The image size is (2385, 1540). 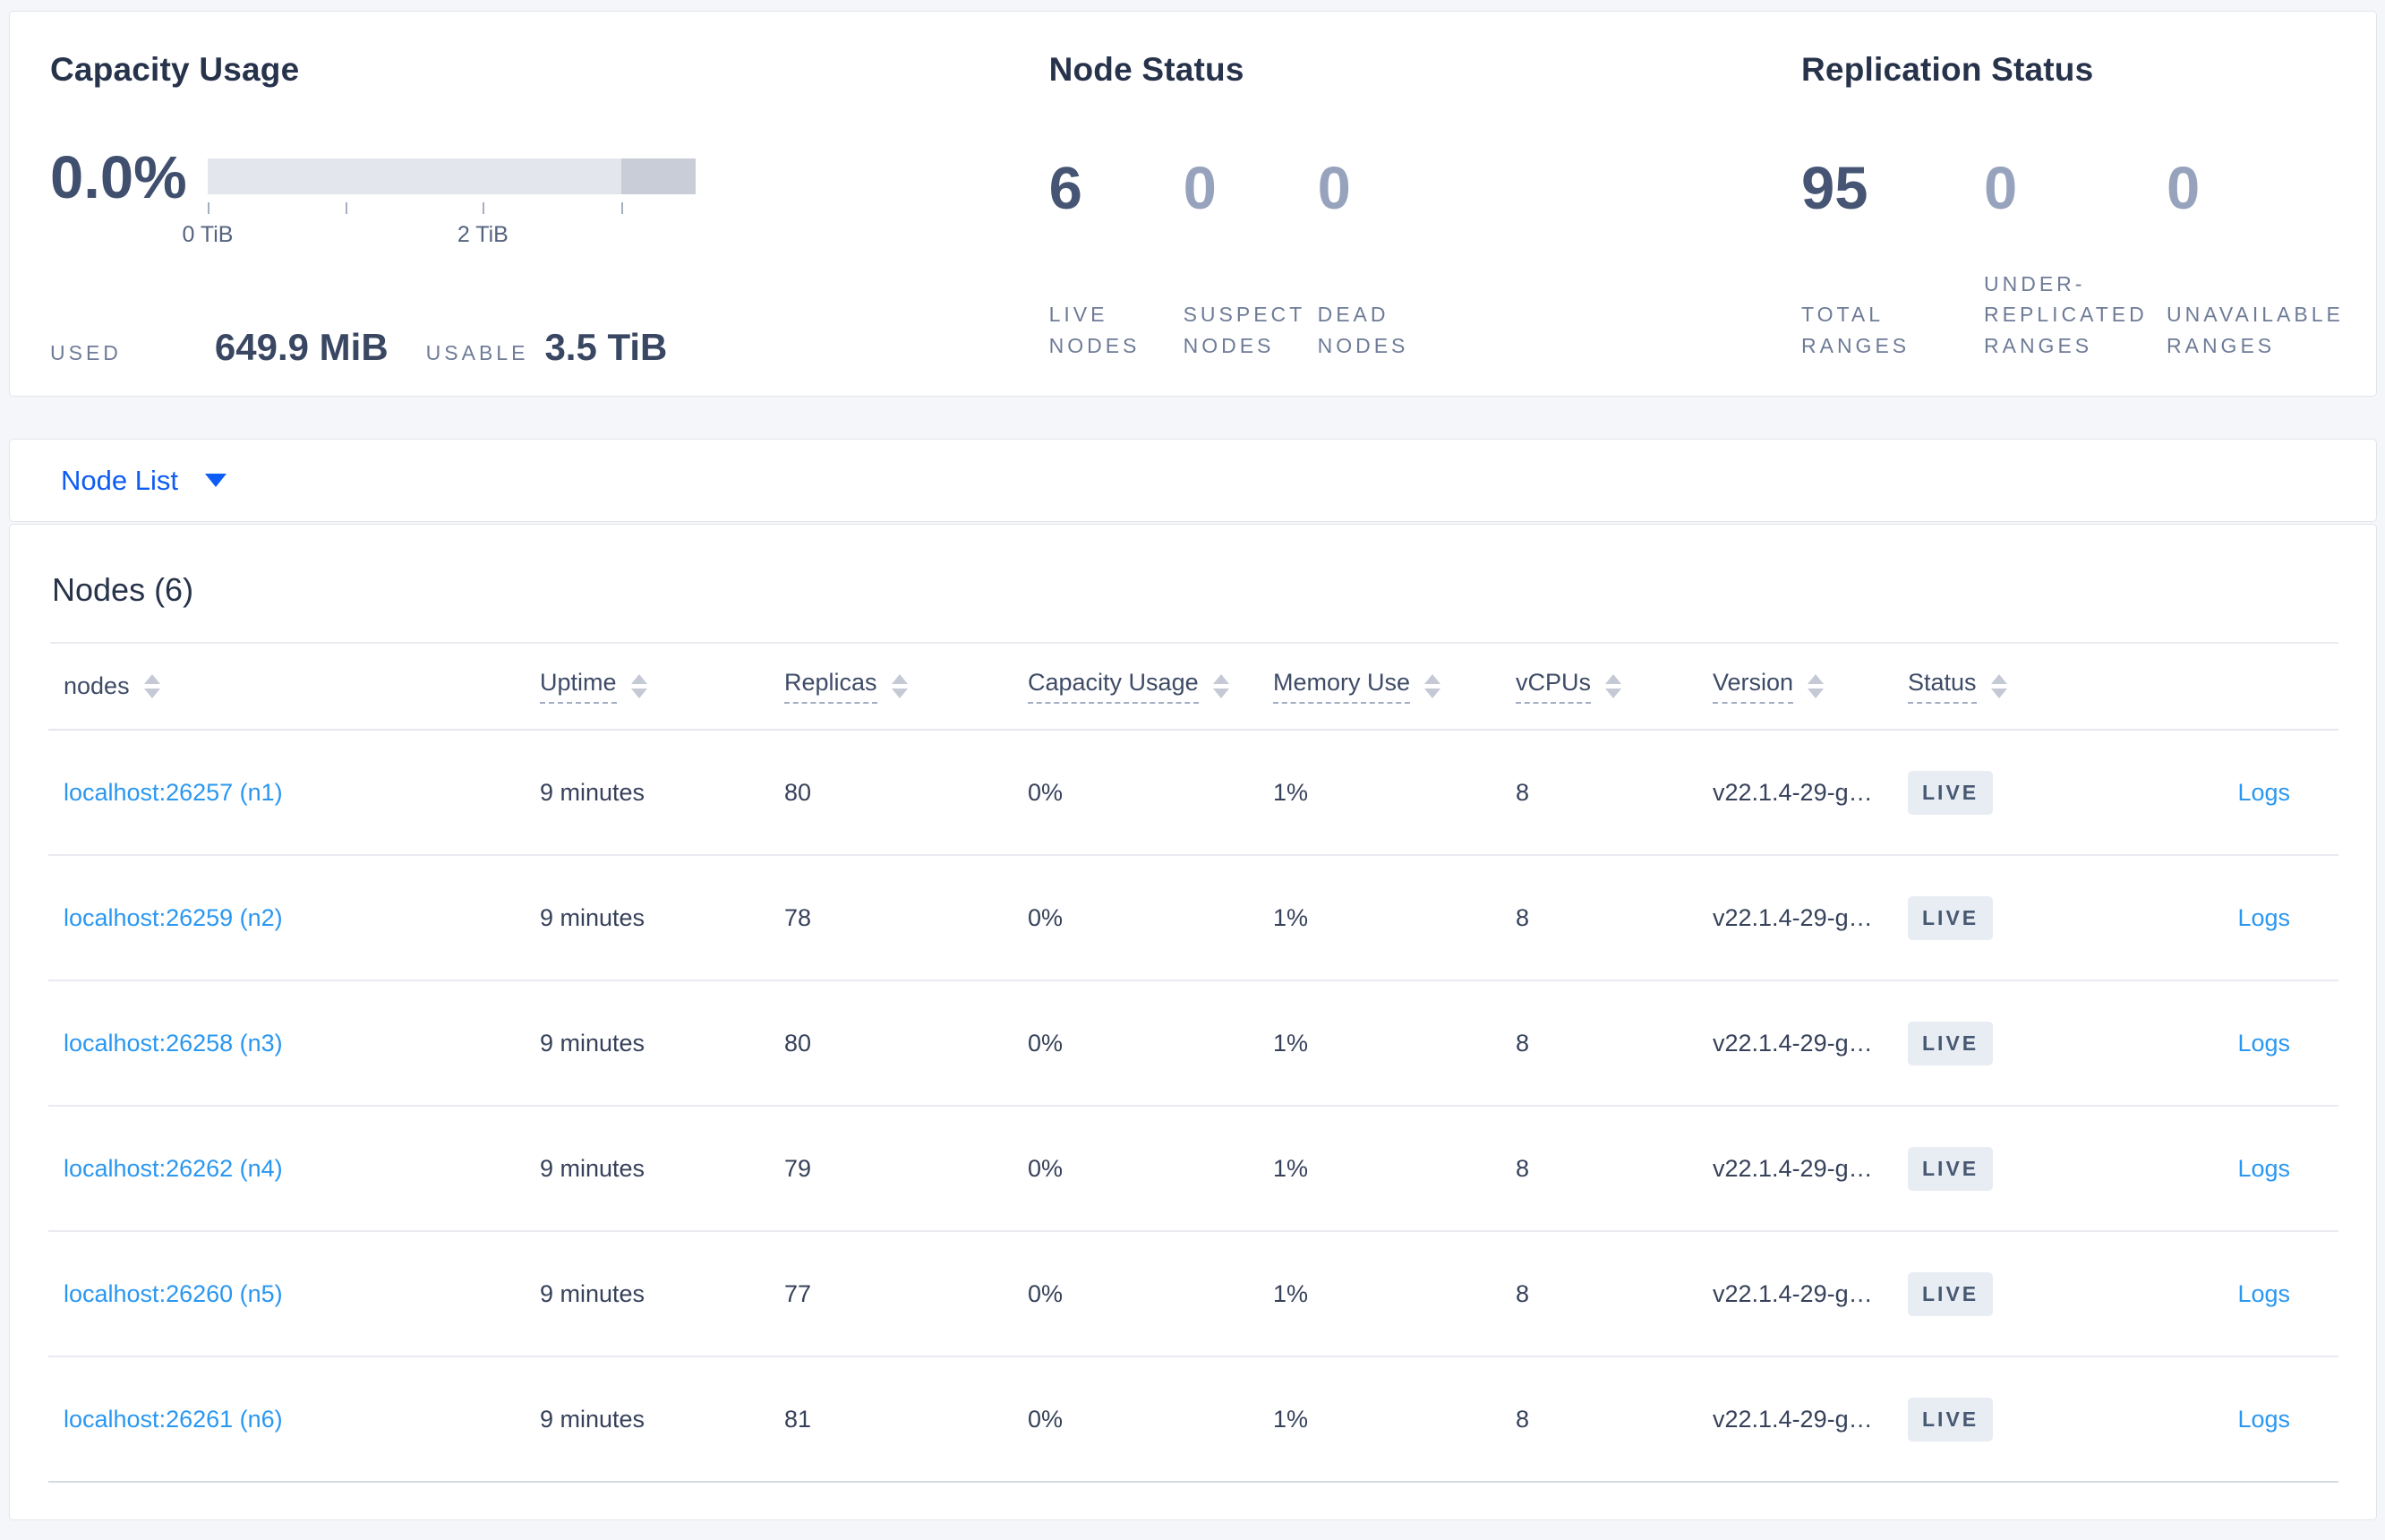 What do you see at coordinates (173, 1168) in the screenshot?
I see `node-link: localhost:26262 (n4)` at bounding box center [173, 1168].